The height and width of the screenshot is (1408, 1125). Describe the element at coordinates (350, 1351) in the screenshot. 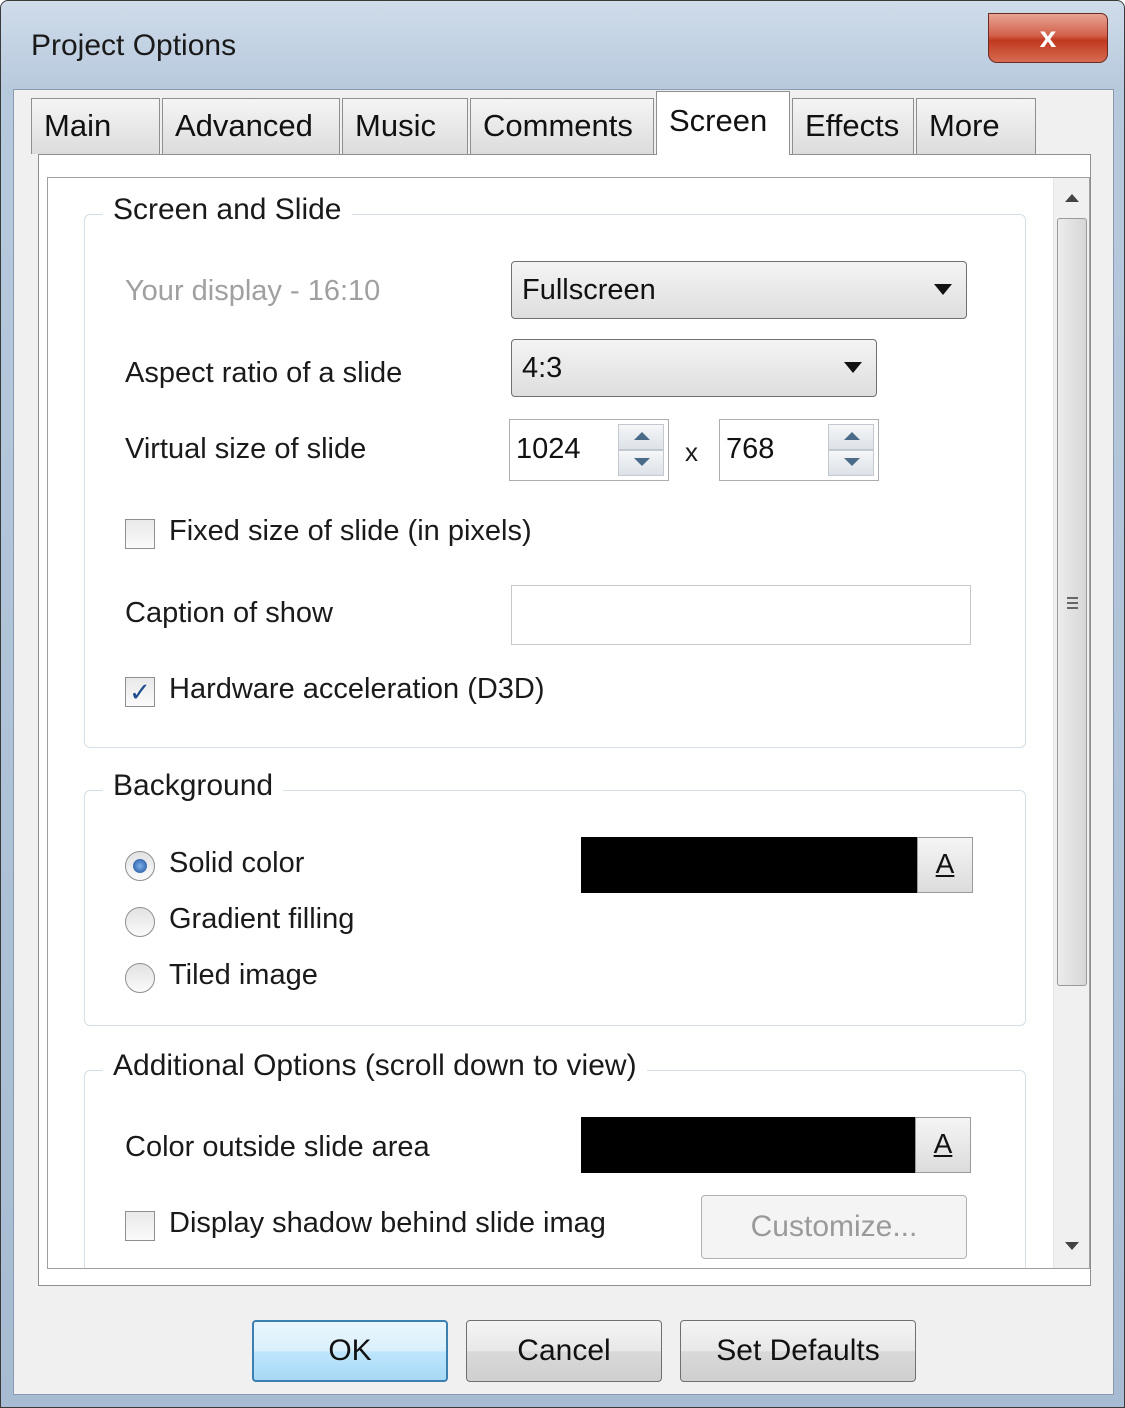

I see `ok-button: OK` at that location.